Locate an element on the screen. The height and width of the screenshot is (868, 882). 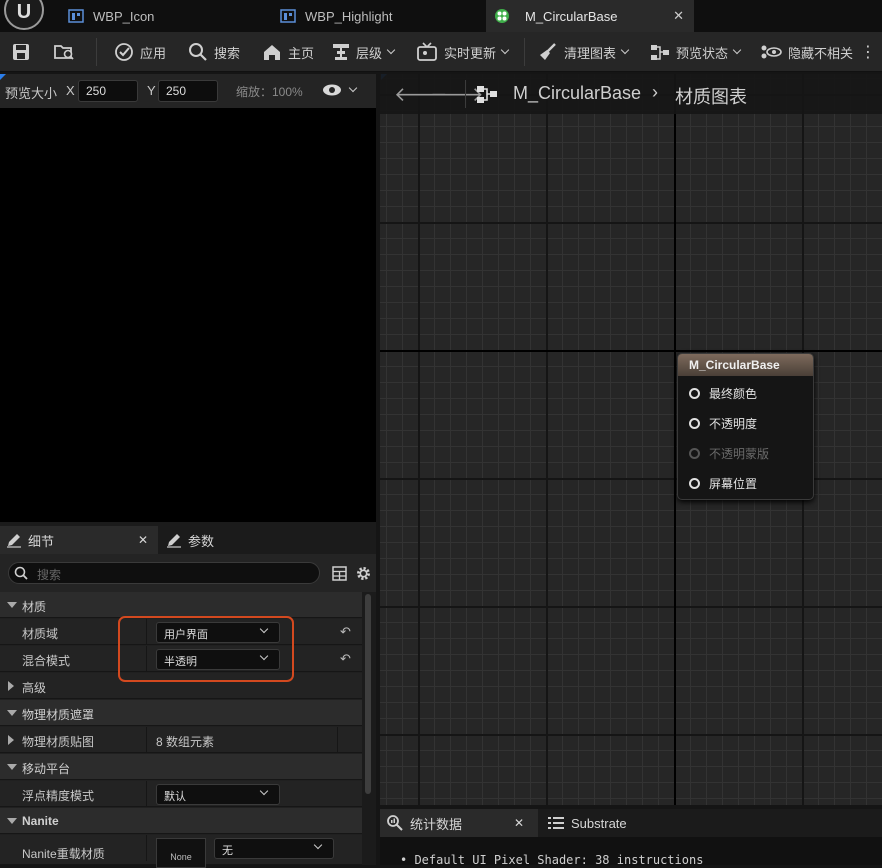
tab-label: WBP_Highlight is located at coordinates (349, 16).